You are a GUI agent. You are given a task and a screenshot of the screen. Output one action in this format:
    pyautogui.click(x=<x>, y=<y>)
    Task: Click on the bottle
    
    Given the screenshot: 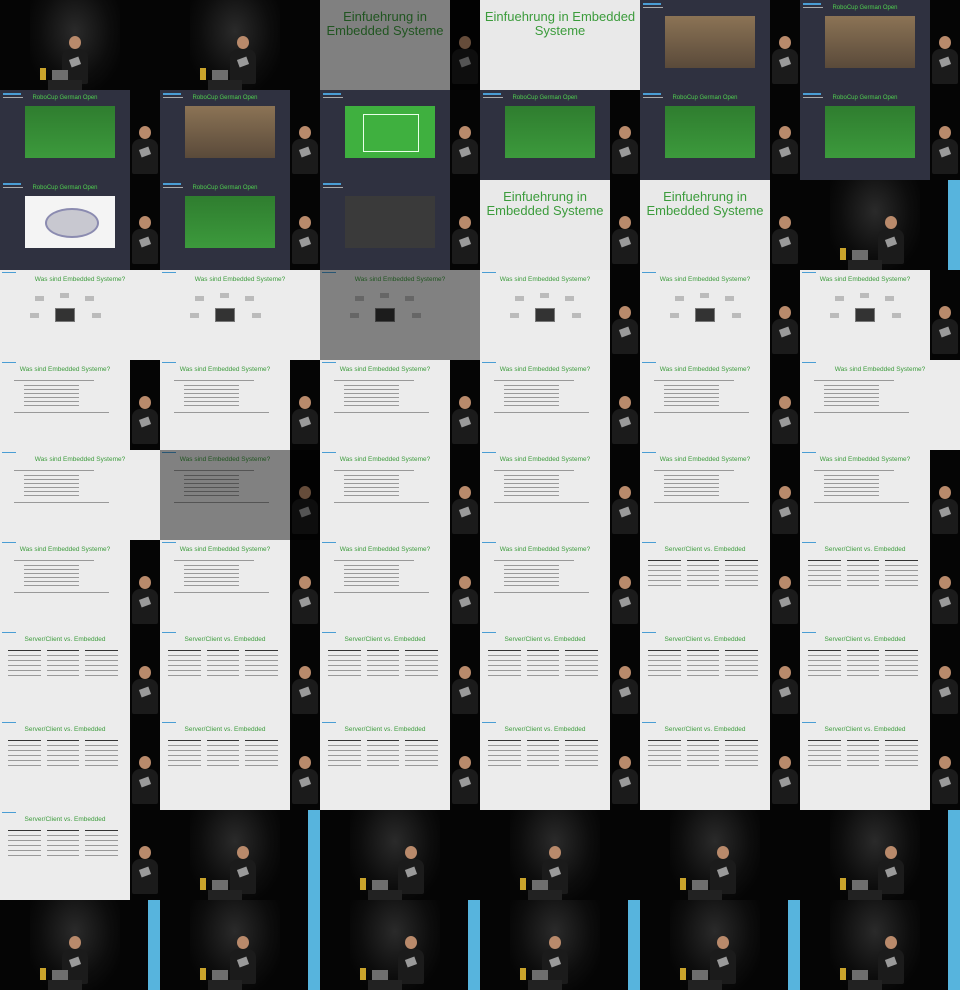 What is the action you would take?
    pyautogui.click(x=843, y=974)
    